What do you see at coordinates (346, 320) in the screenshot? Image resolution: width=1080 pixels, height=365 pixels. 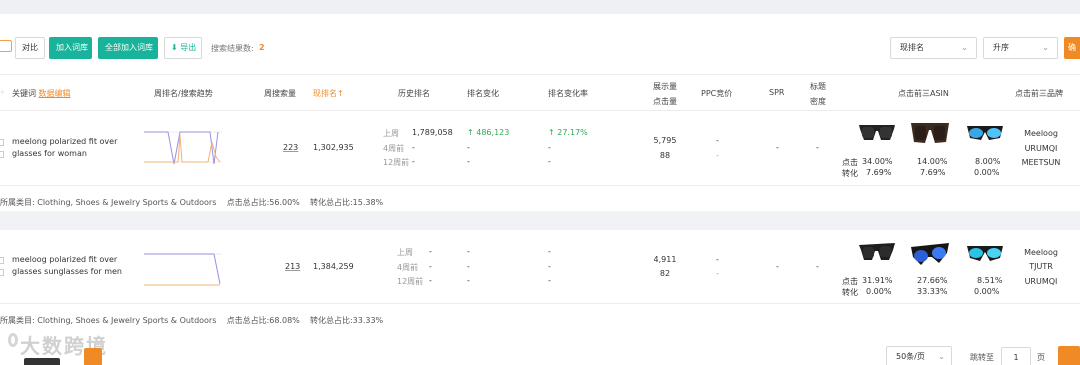 I see `conversion-total-share: 转化总占比:33.33%` at bounding box center [346, 320].